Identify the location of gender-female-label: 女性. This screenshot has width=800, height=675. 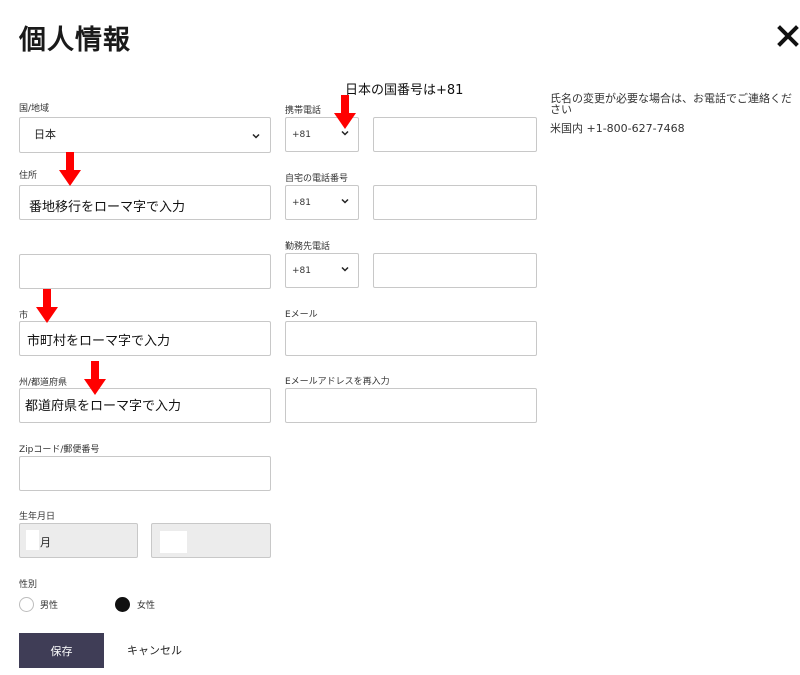
(146, 606).